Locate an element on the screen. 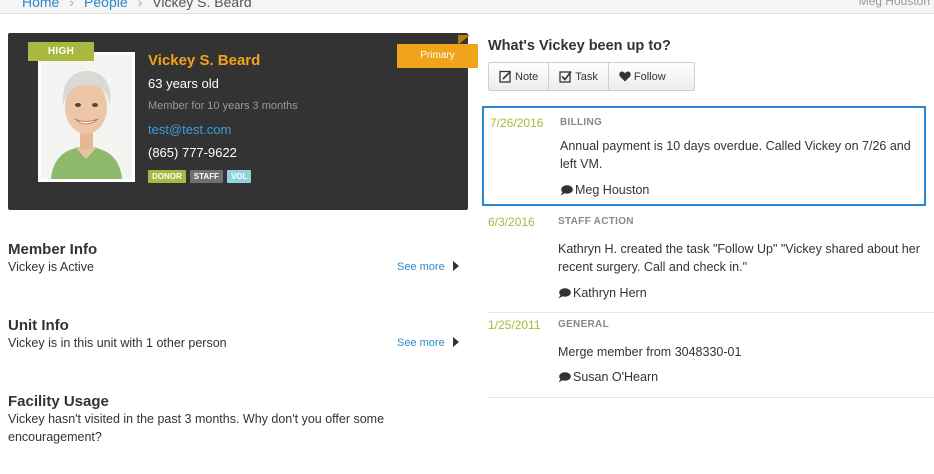  ribbon-fold is located at coordinates (464, 40).